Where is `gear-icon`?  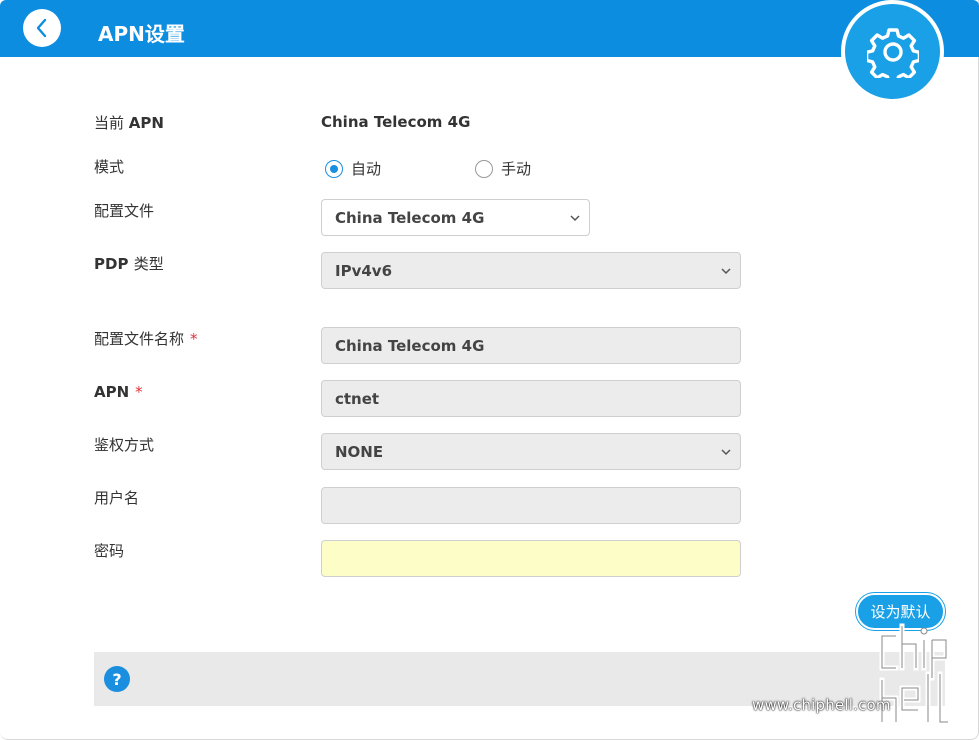
gear-icon is located at coordinates (892, 52).